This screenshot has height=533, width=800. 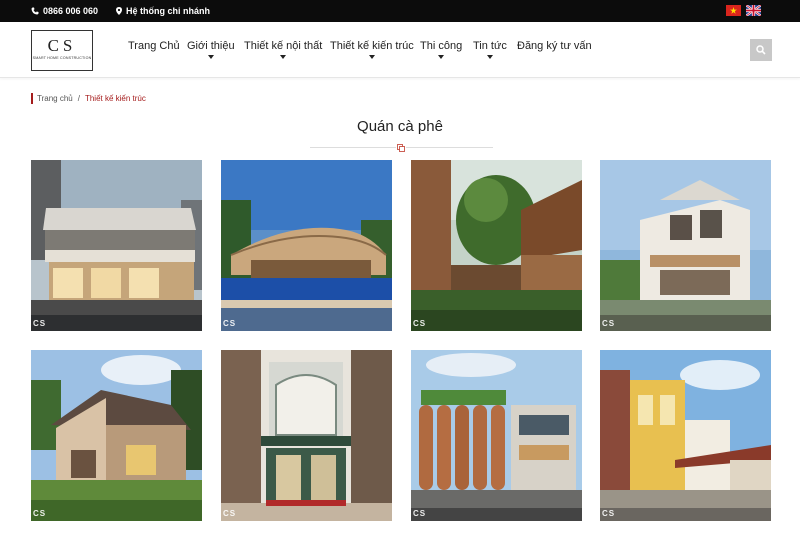 I want to click on project-image-1: CS, so click(x=116, y=245).